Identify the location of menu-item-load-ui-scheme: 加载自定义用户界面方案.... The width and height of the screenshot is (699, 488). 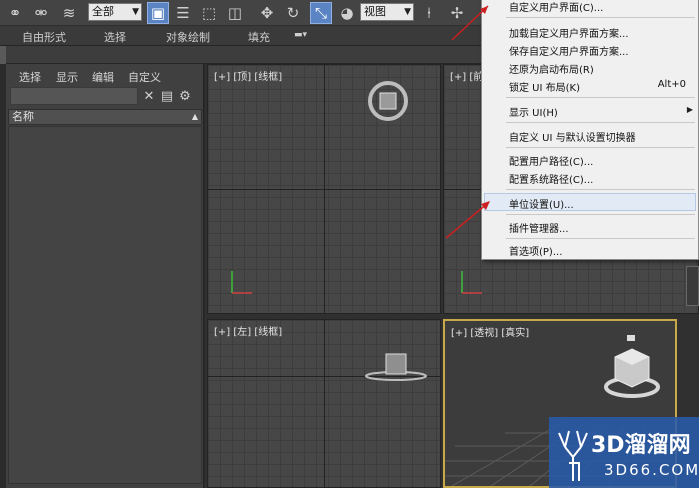
(569, 32).